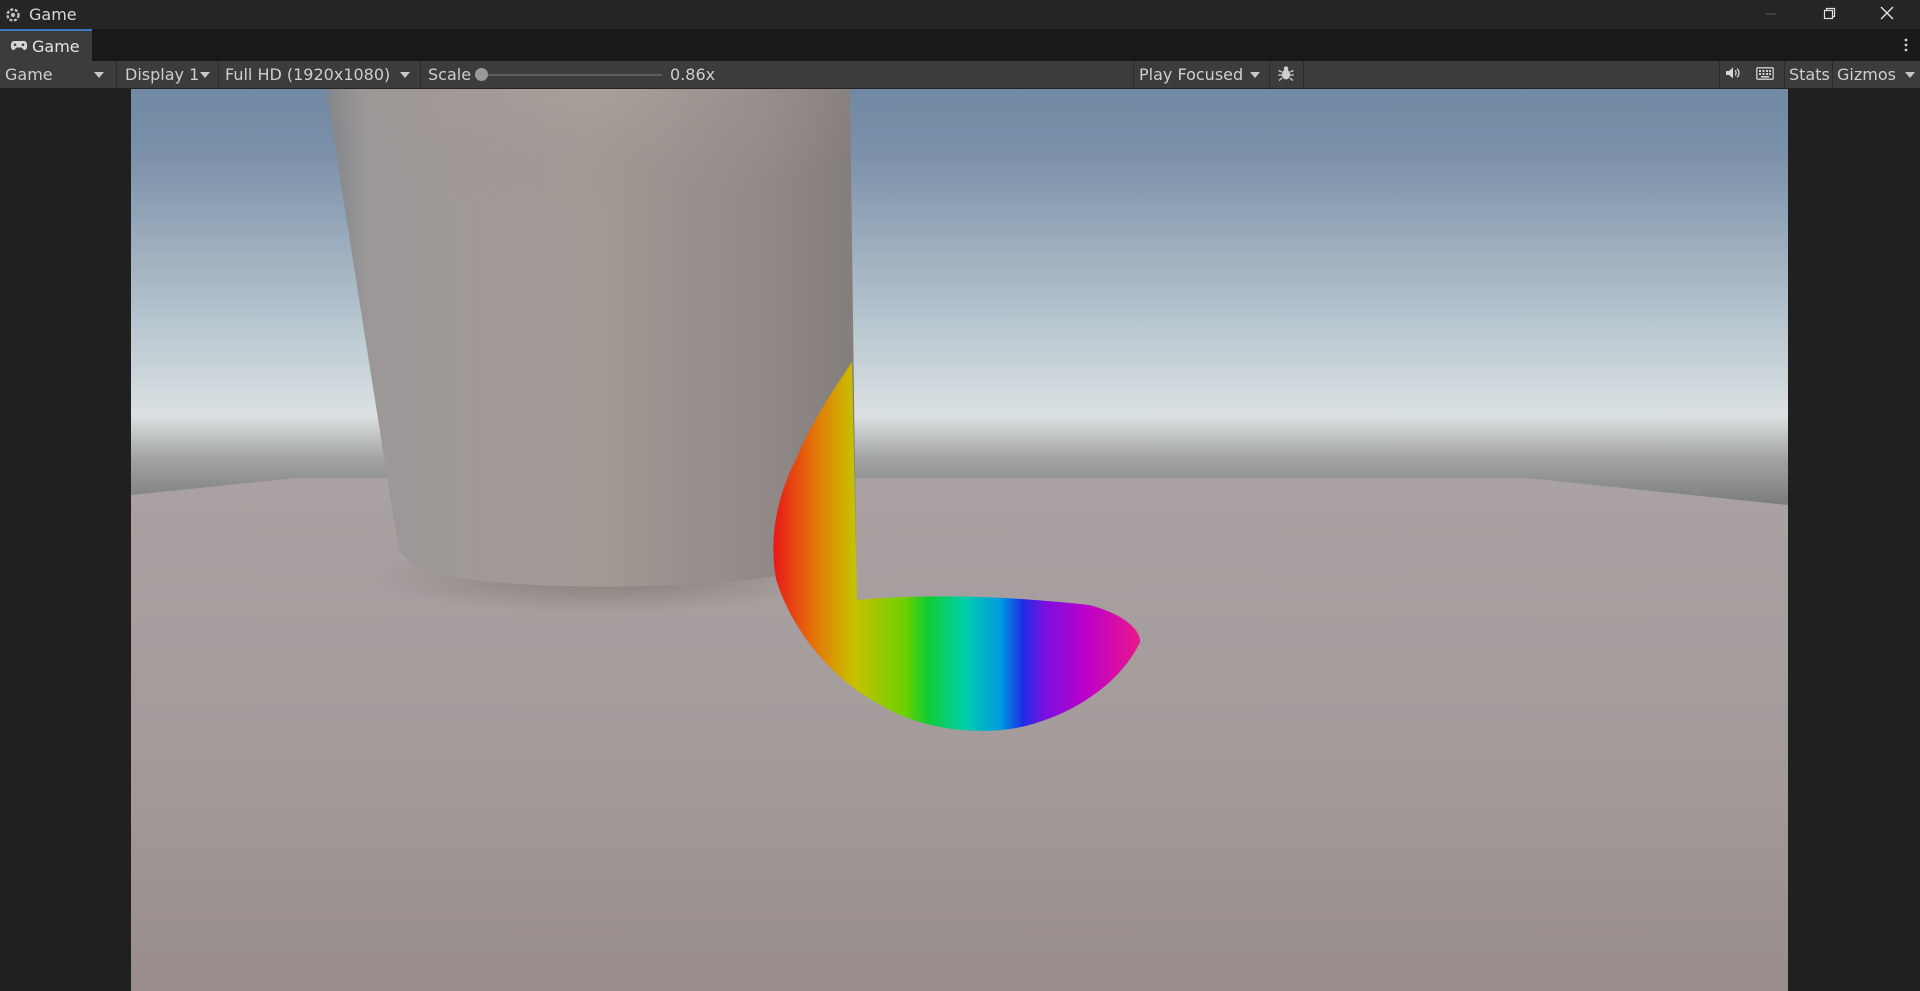 Image resolution: width=1920 pixels, height=991 pixels. I want to click on speaker-icon, so click(1733, 74).